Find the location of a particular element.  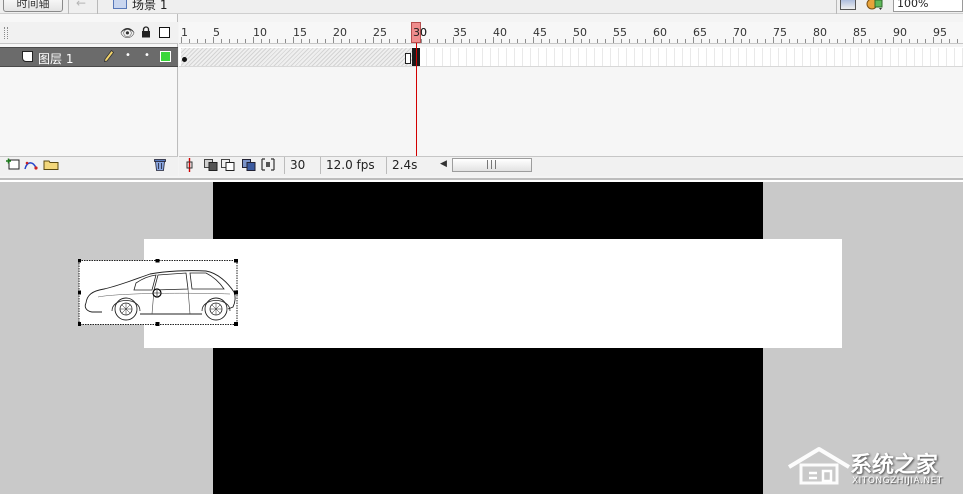

keyframe-marker is located at coordinates (184, 59).